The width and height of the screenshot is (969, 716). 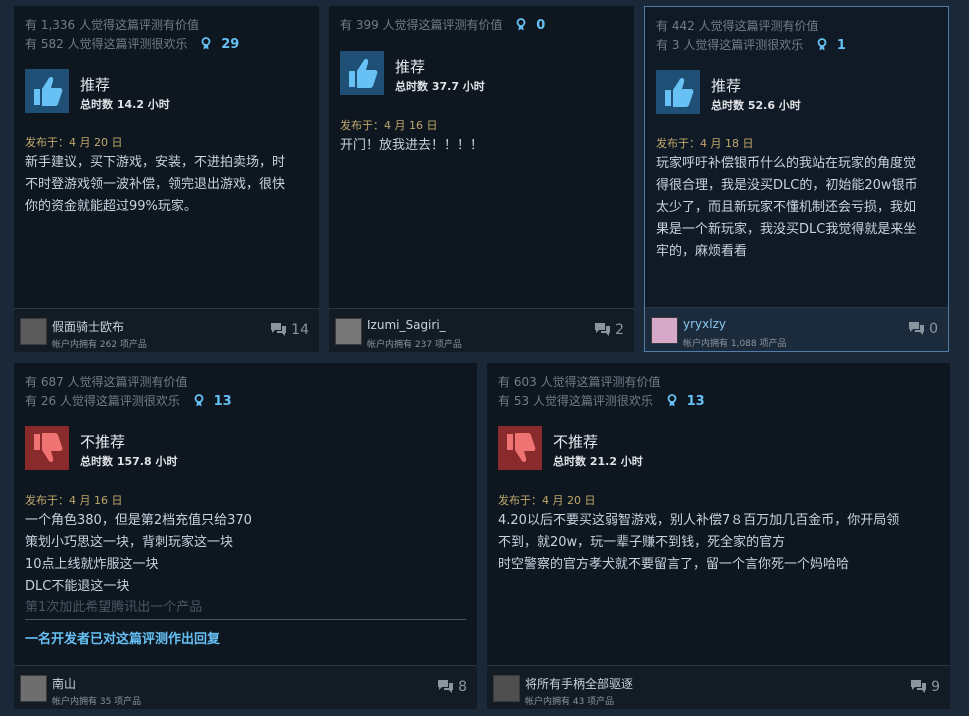 I want to click on helpful-count: 有 687 人觉得这篇评测有价值, so click(x=106, y=382).